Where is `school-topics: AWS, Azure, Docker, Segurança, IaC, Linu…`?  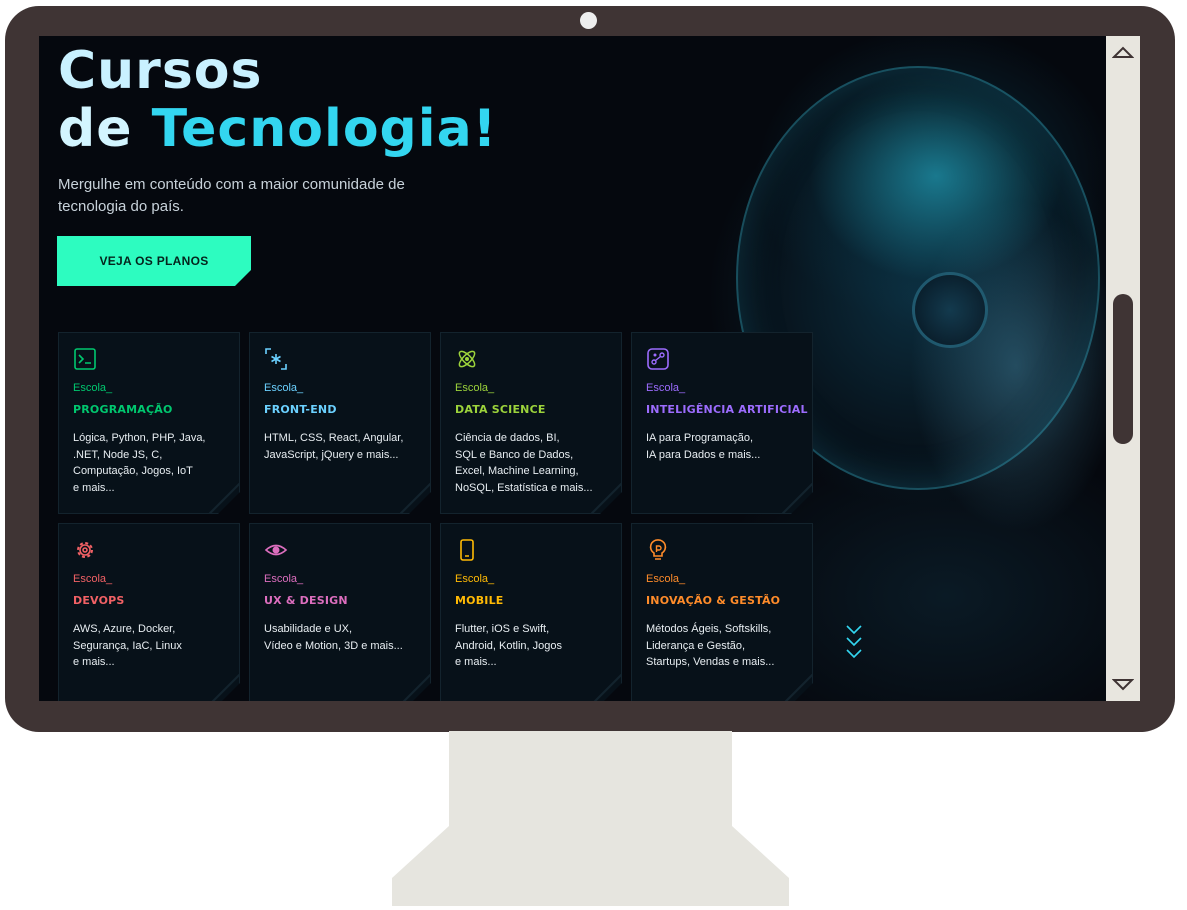 school-topics: AWS, Azure, Docker, Segurança, IaC, Linu… is located at coordinates (127, 645).